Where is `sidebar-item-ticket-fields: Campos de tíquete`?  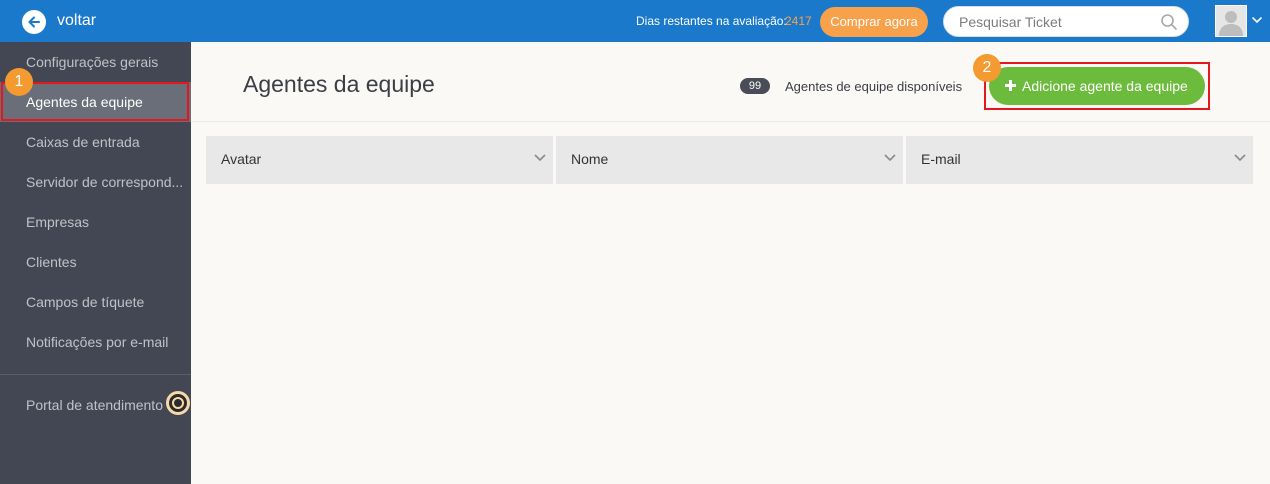 sidebar-item-ticket-fields: Campos de tíquete is located at coordinates (95, 302).